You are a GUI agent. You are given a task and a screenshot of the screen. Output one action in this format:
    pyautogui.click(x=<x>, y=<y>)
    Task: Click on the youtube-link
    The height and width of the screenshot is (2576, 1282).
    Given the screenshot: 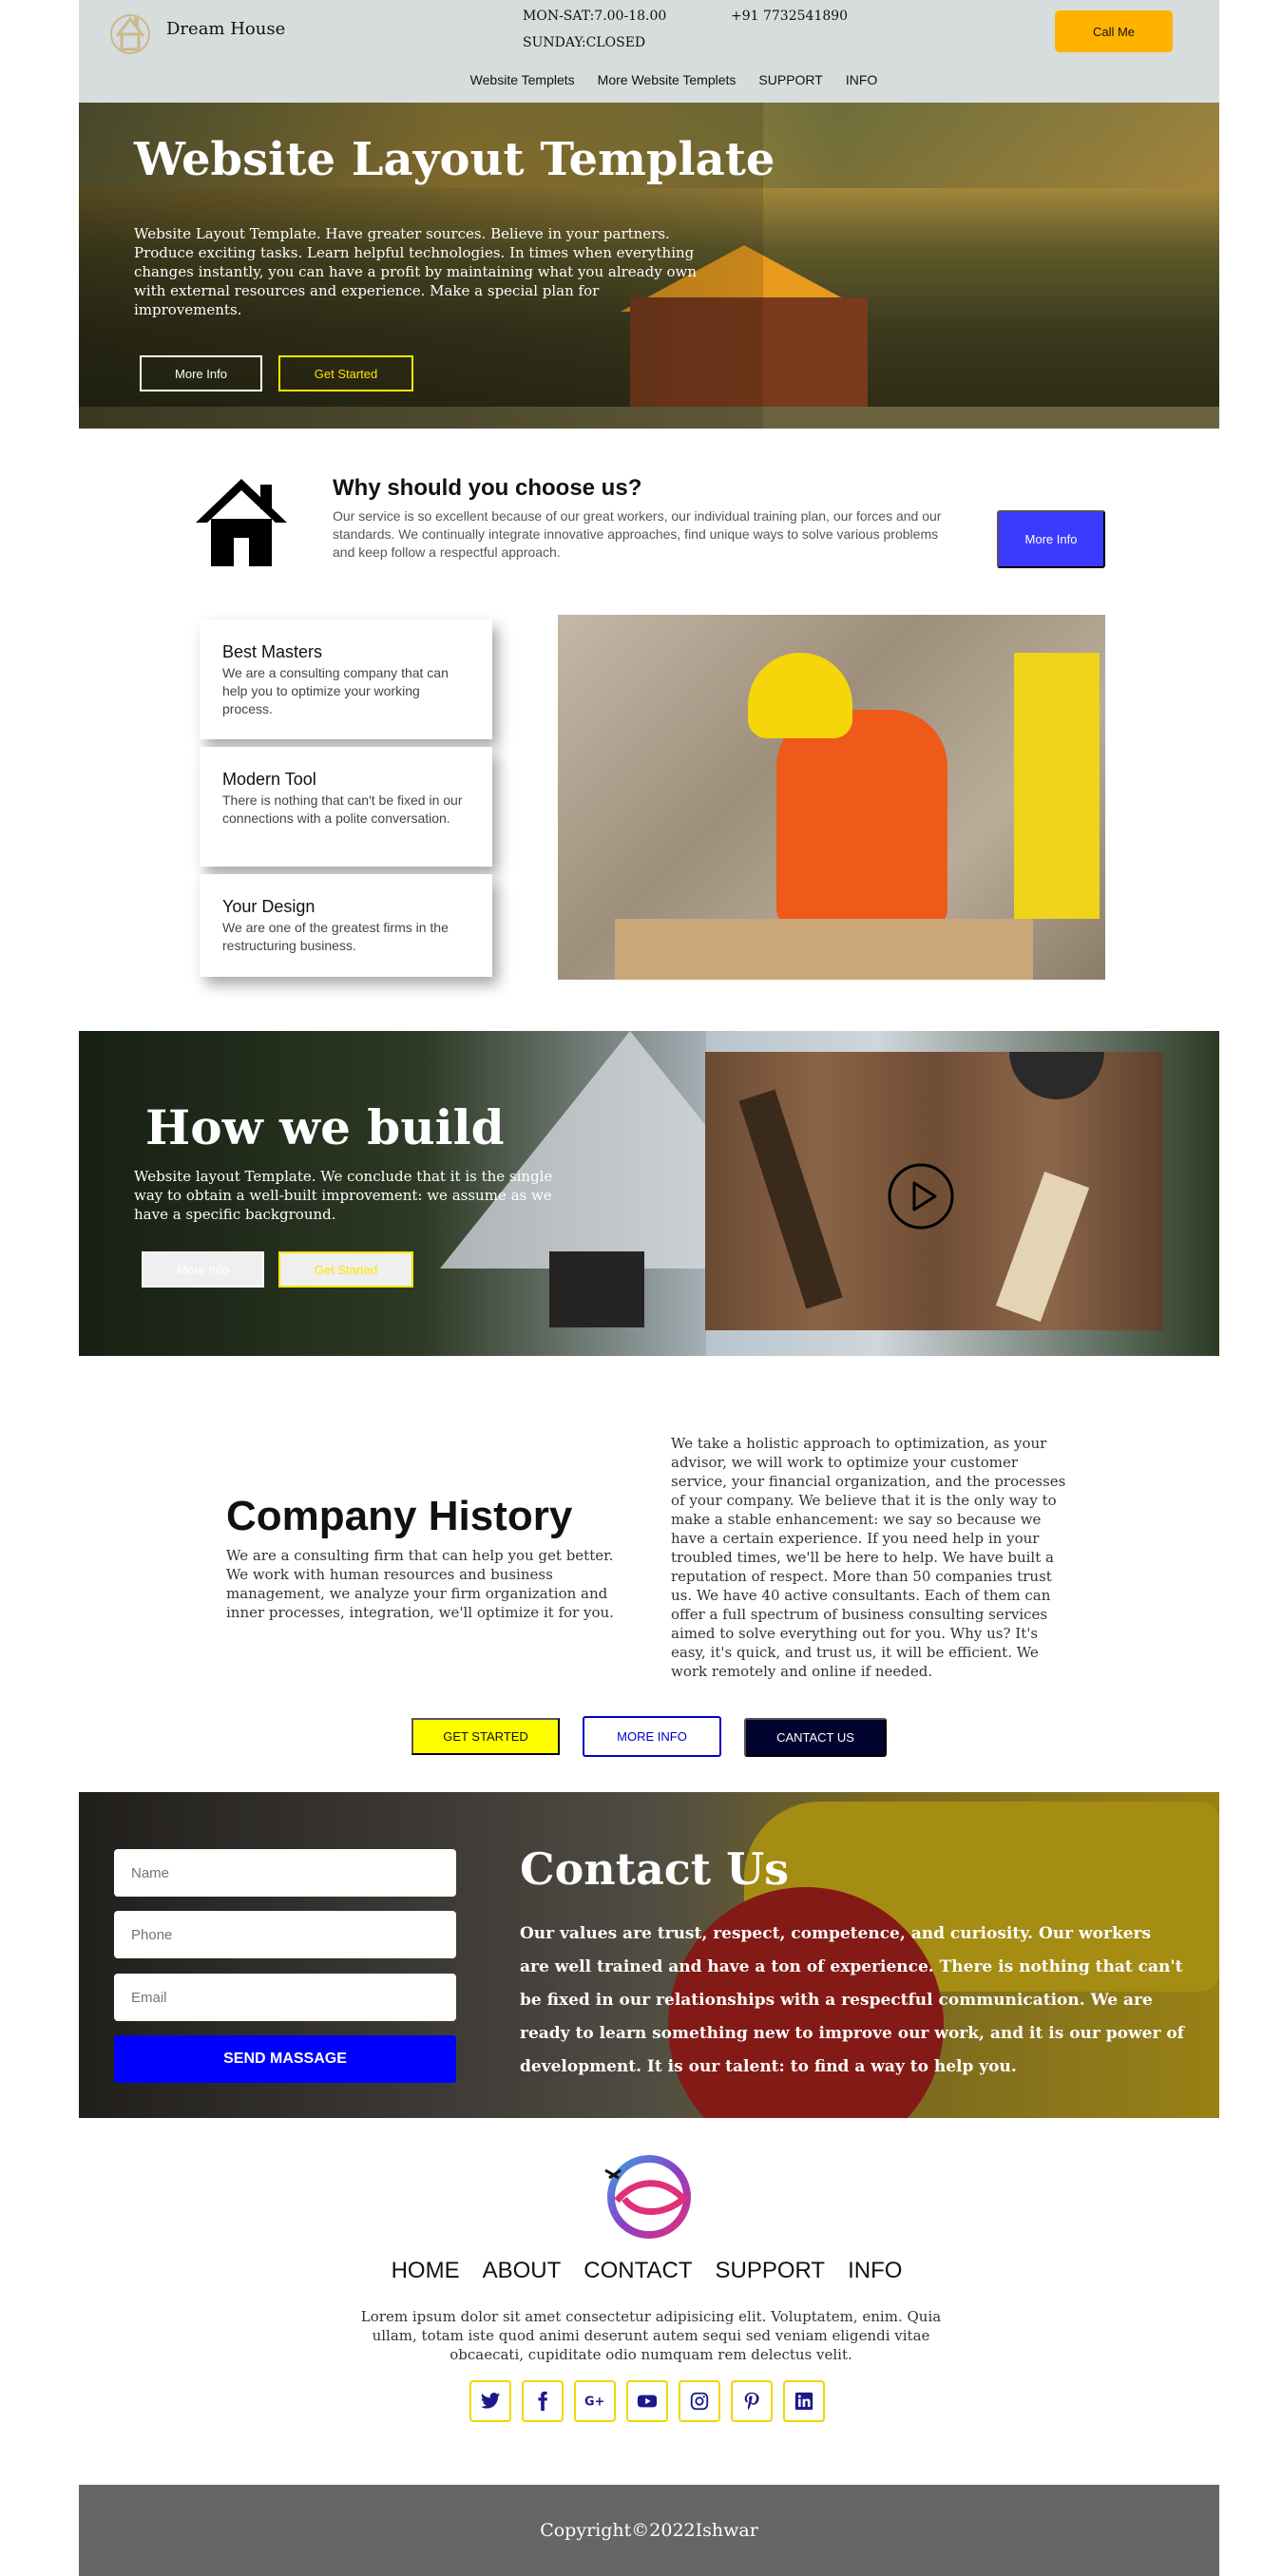 What is the action you would take?
    pyautogui.click(x=647, y=2401)
    